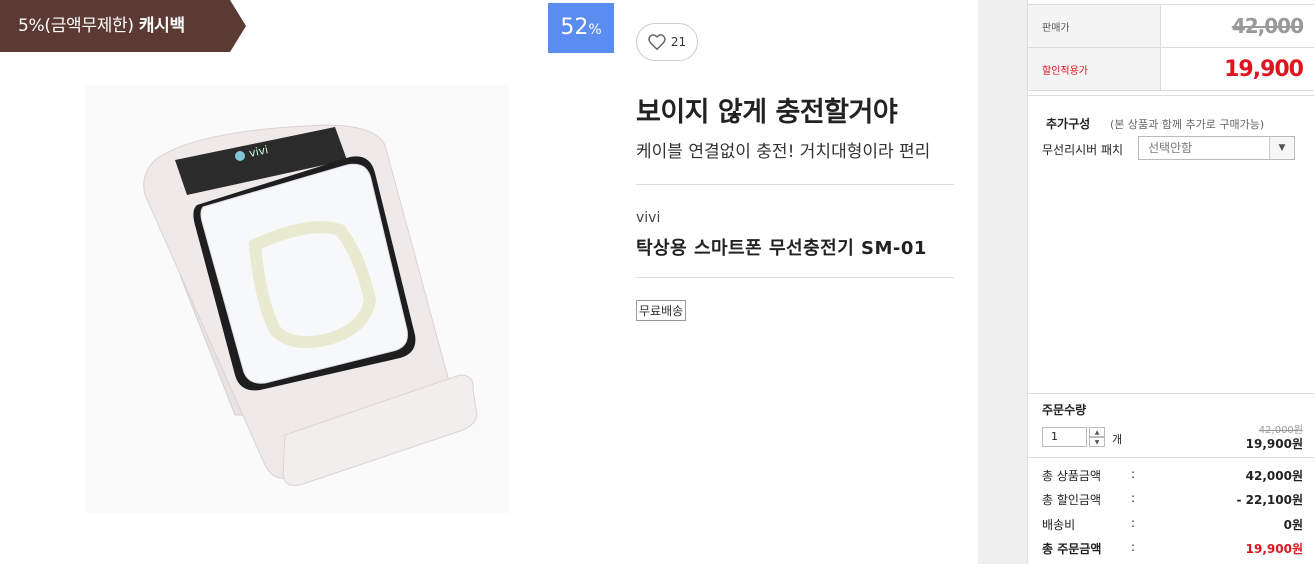  Describe the element at coordinates (161, 26) in the screenshot. I see `cashback-bold: 캐시백` at that location.